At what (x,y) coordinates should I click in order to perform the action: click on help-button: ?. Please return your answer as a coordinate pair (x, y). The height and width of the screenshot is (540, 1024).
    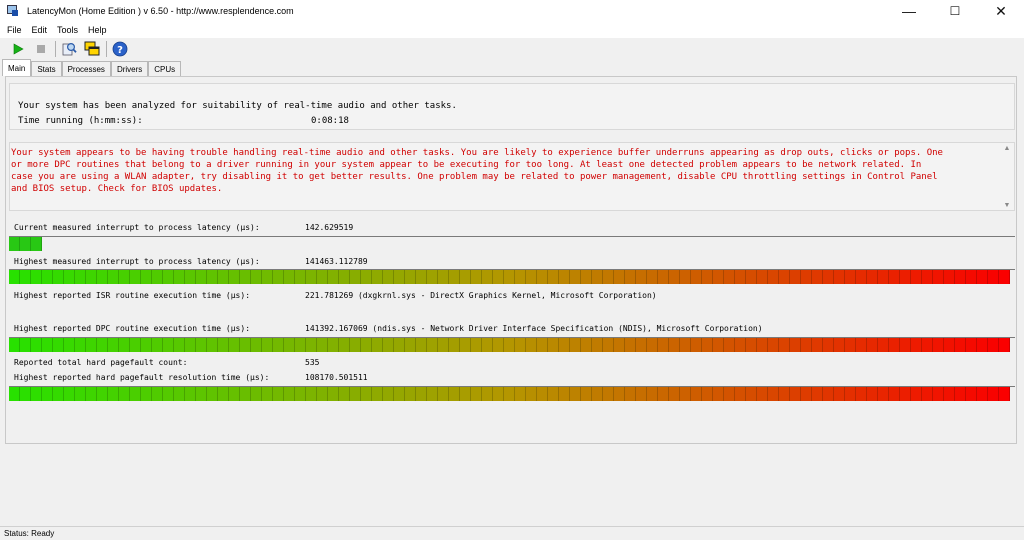
    Looking at the image, I should click on (120, 49).